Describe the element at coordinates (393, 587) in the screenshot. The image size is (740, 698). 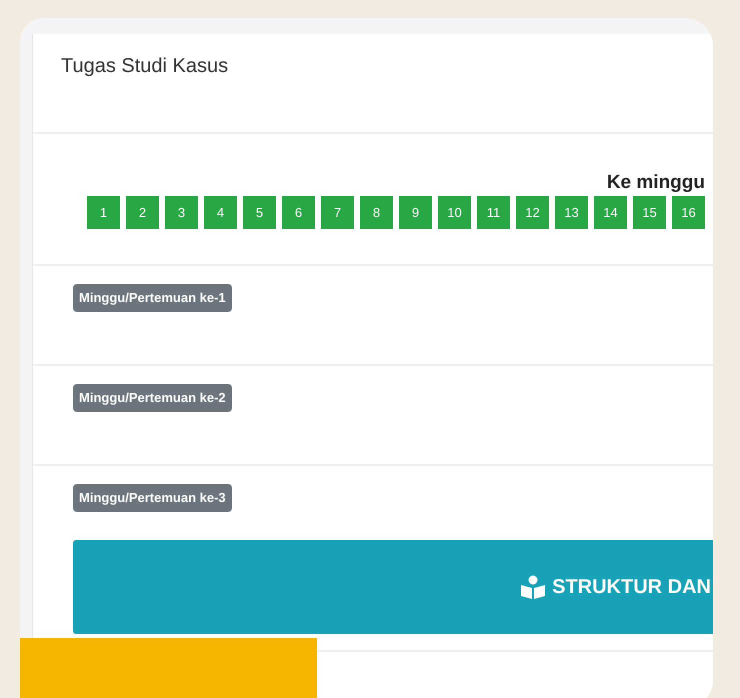
I see `structure-button: STRUKTUR DAN` at that location.